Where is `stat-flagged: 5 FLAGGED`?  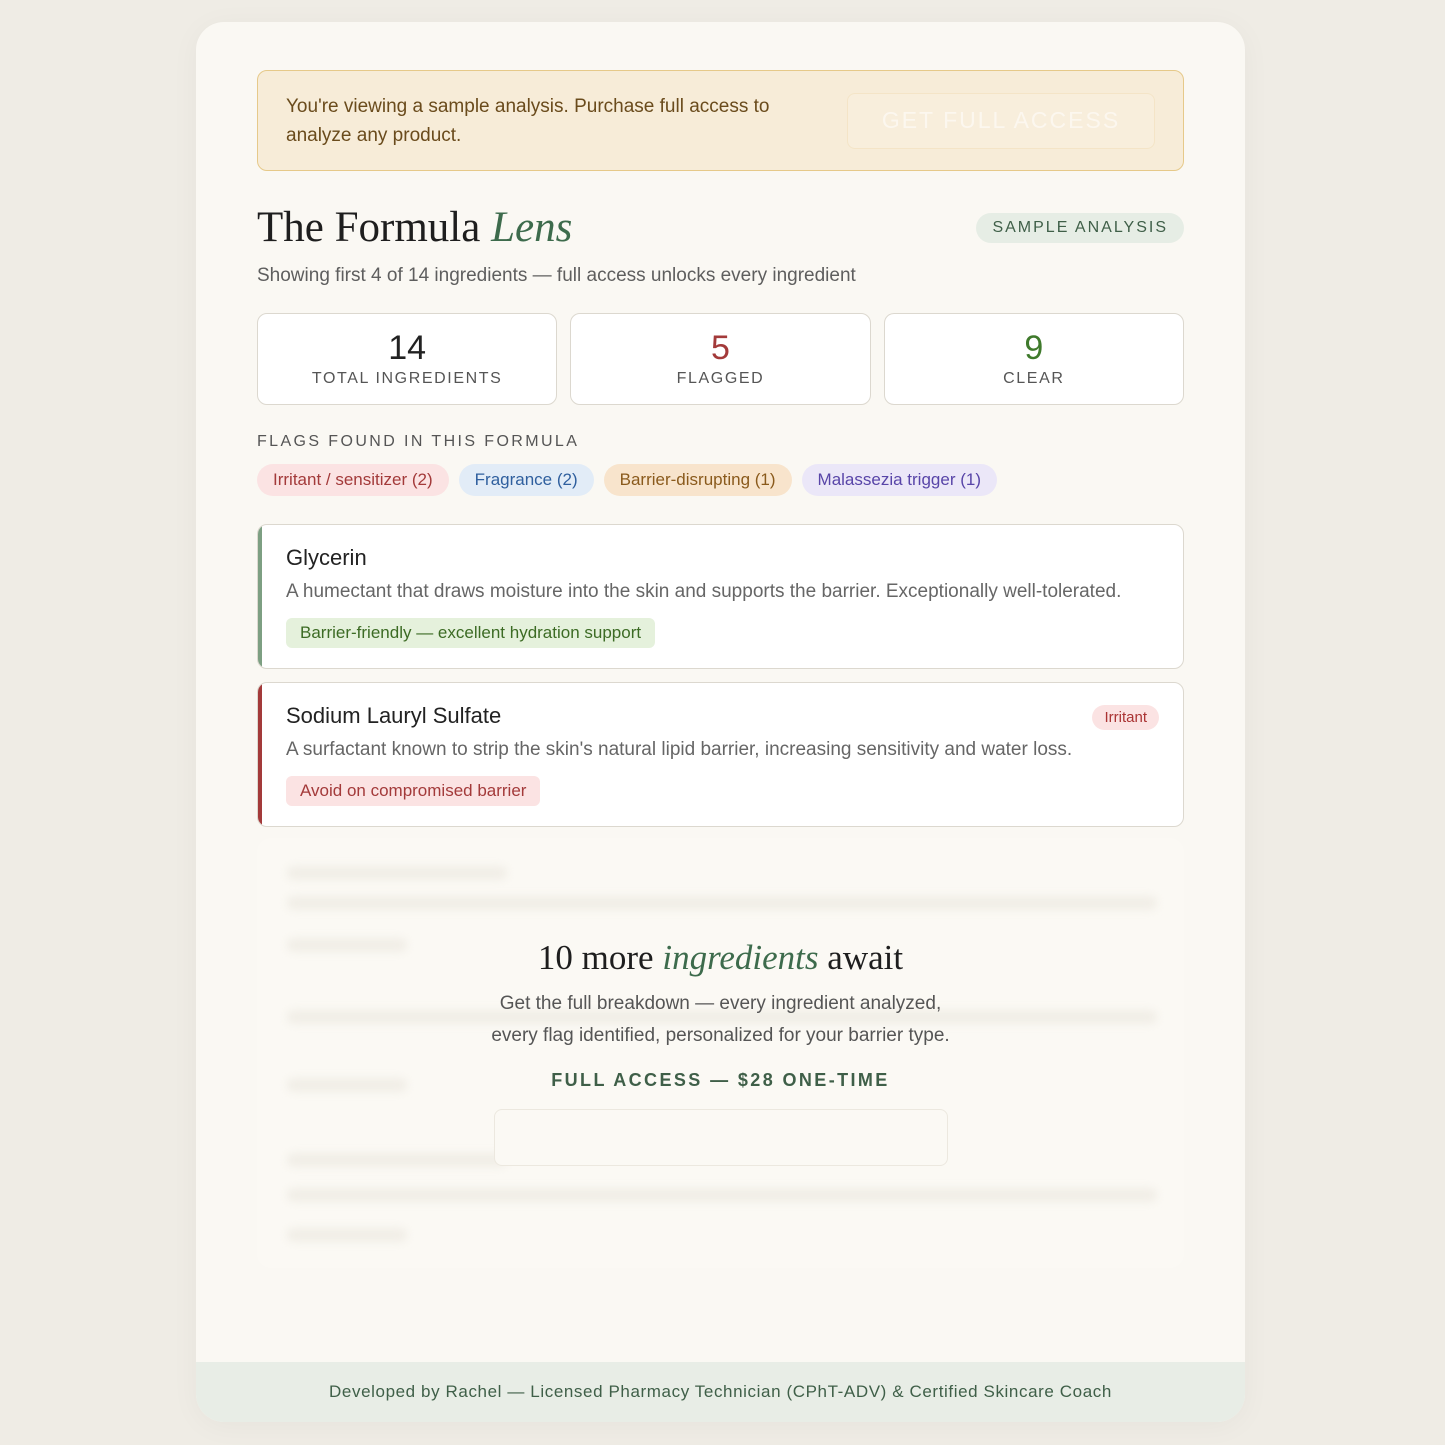 stat-flagged: 5 FLAGGED is located at coordinates (720, 359).